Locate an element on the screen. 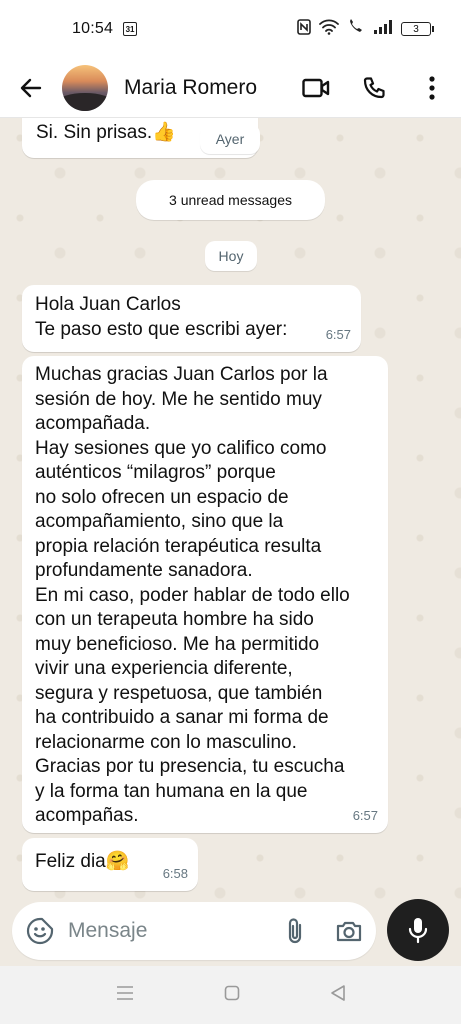 Image resolution: width=461 pixels, height=1024 pixels. sticker-smile-icon is located at coordinates (40, 931).